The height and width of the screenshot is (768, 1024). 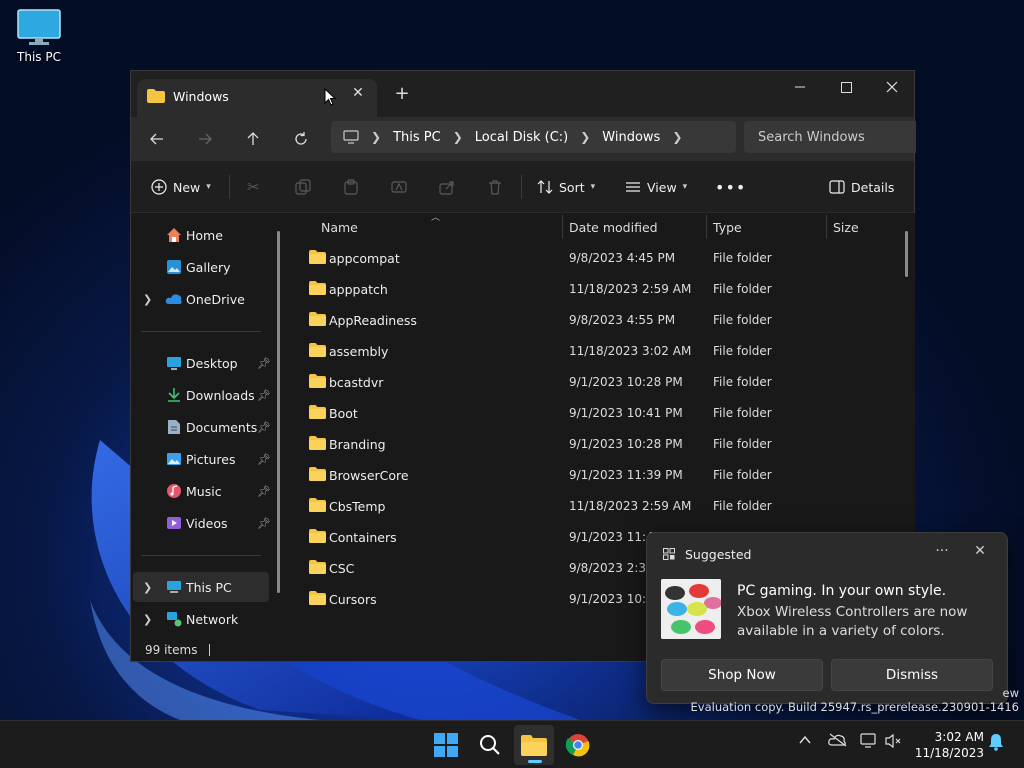 I want to click on tab-windows: Windows ✕, so click(x=257, y=98).